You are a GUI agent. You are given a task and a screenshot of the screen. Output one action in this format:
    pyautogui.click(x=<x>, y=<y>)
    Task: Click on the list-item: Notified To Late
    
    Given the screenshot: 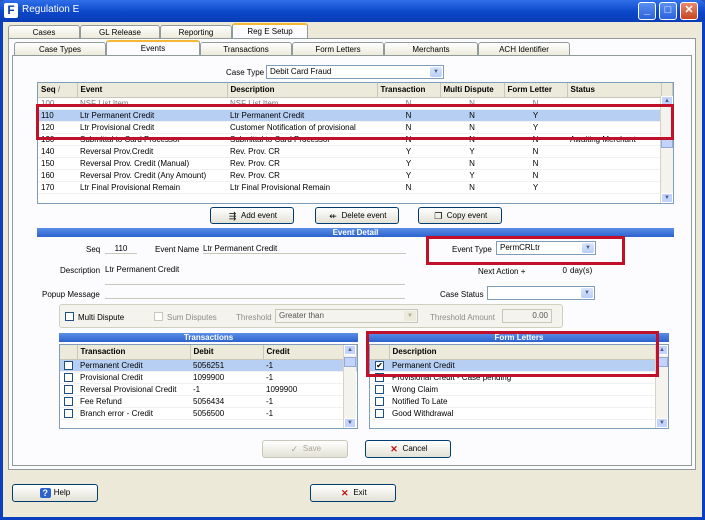 What is the action you would take?
    pyautogui.click(x=519, y=401)
    